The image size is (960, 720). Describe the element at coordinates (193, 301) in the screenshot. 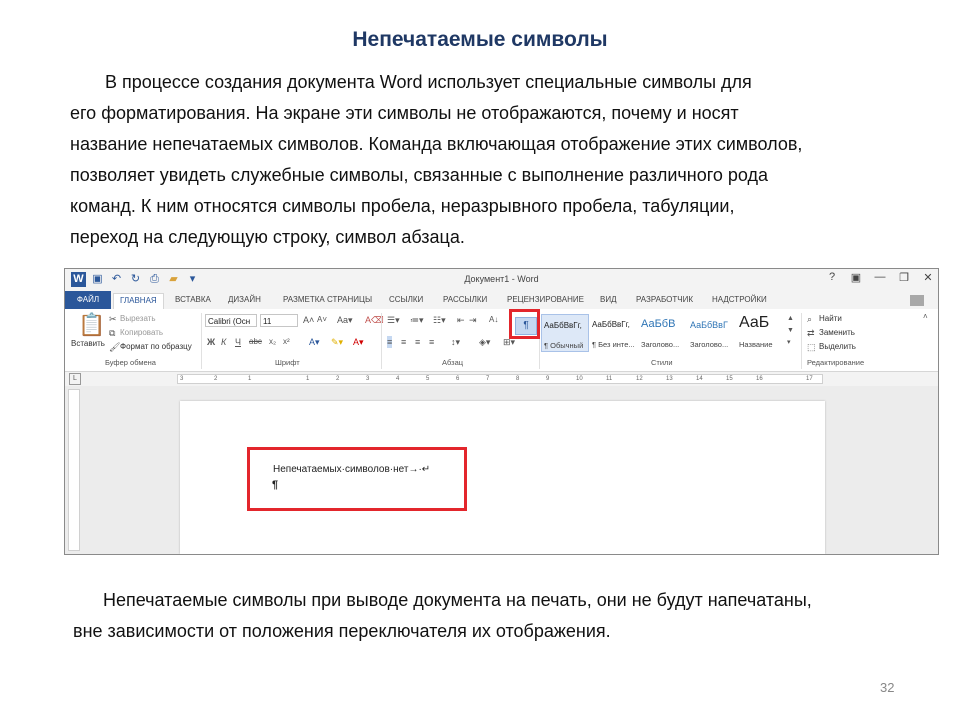

I see `tab-insert: ВСТАВКА` at that location.